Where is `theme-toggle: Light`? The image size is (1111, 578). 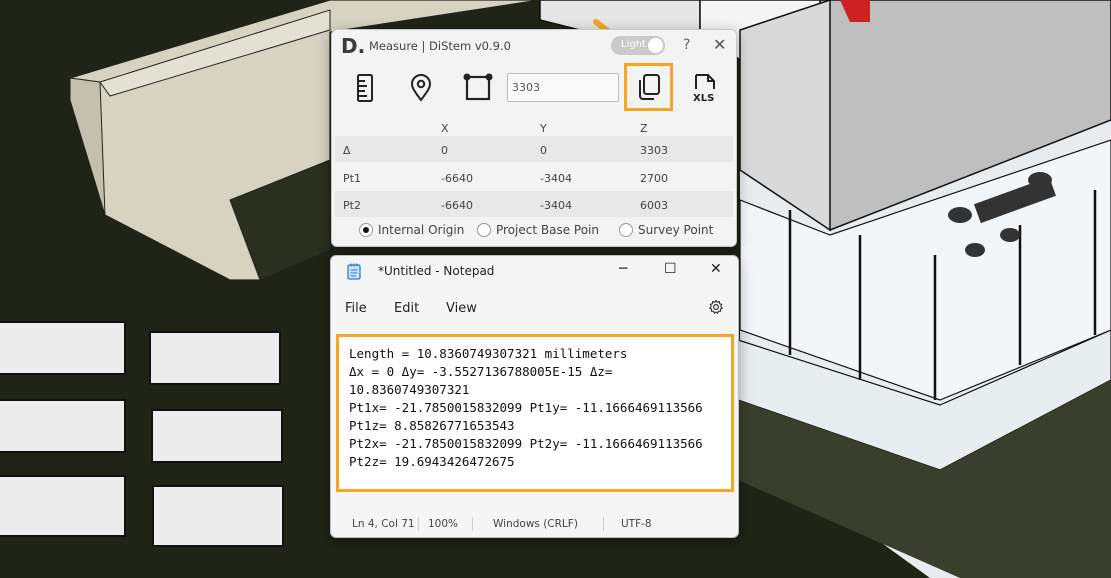
theme-toggle: Light is located at coordinates (638, 45).